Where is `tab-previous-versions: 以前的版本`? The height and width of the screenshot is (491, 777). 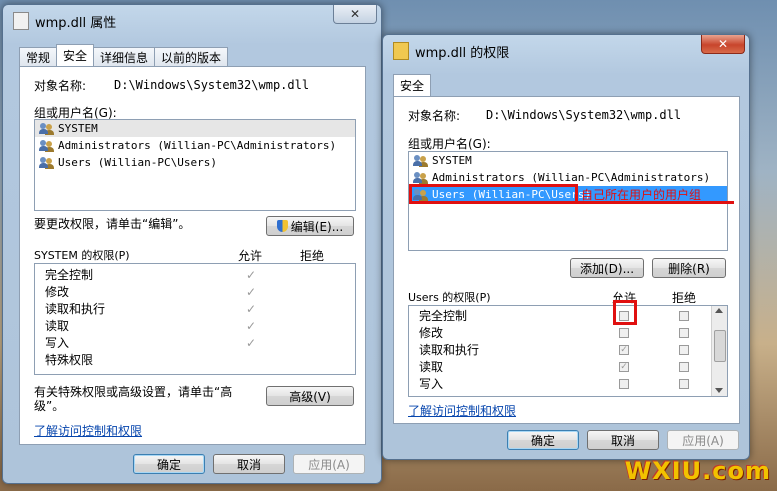 tab-previous-versions: 以前的版本 is located at coordinates (191, 56).